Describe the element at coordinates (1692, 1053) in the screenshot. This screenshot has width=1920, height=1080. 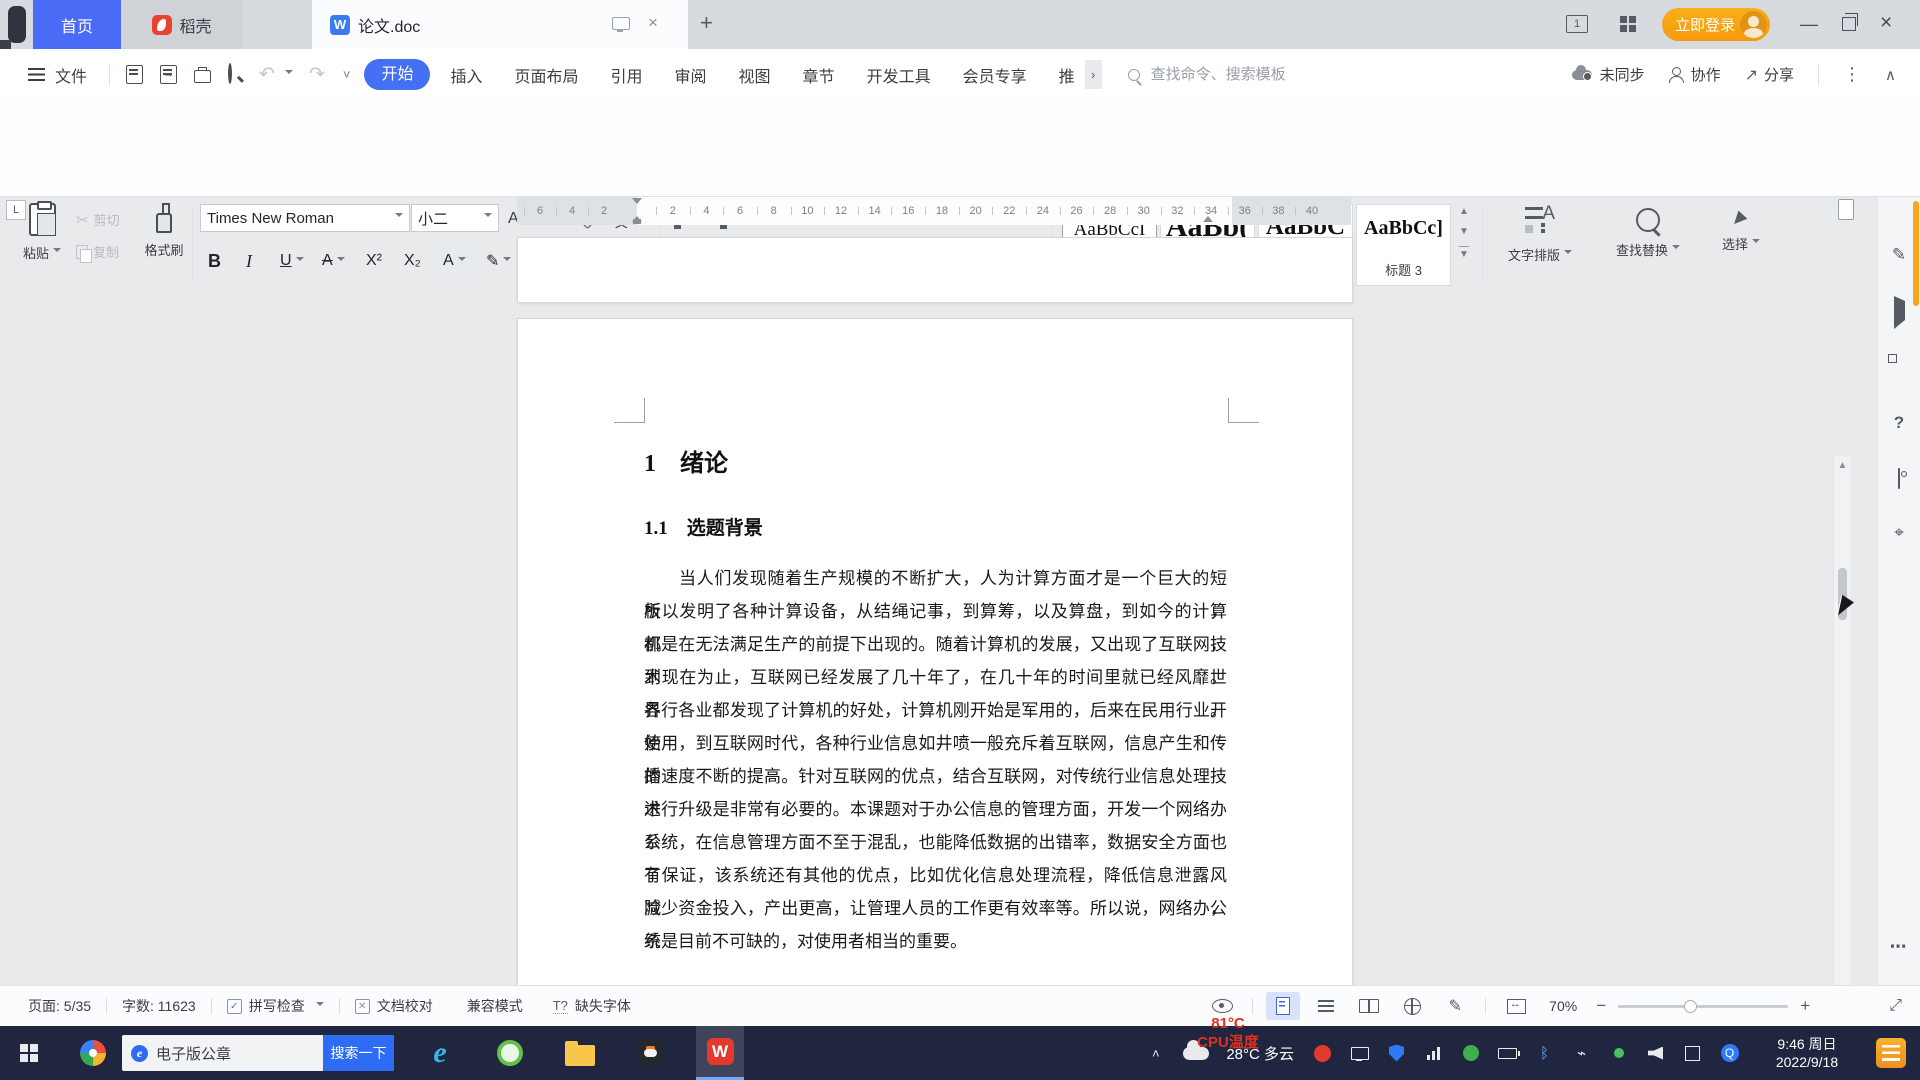
I see `tray-box-icon` at that location.